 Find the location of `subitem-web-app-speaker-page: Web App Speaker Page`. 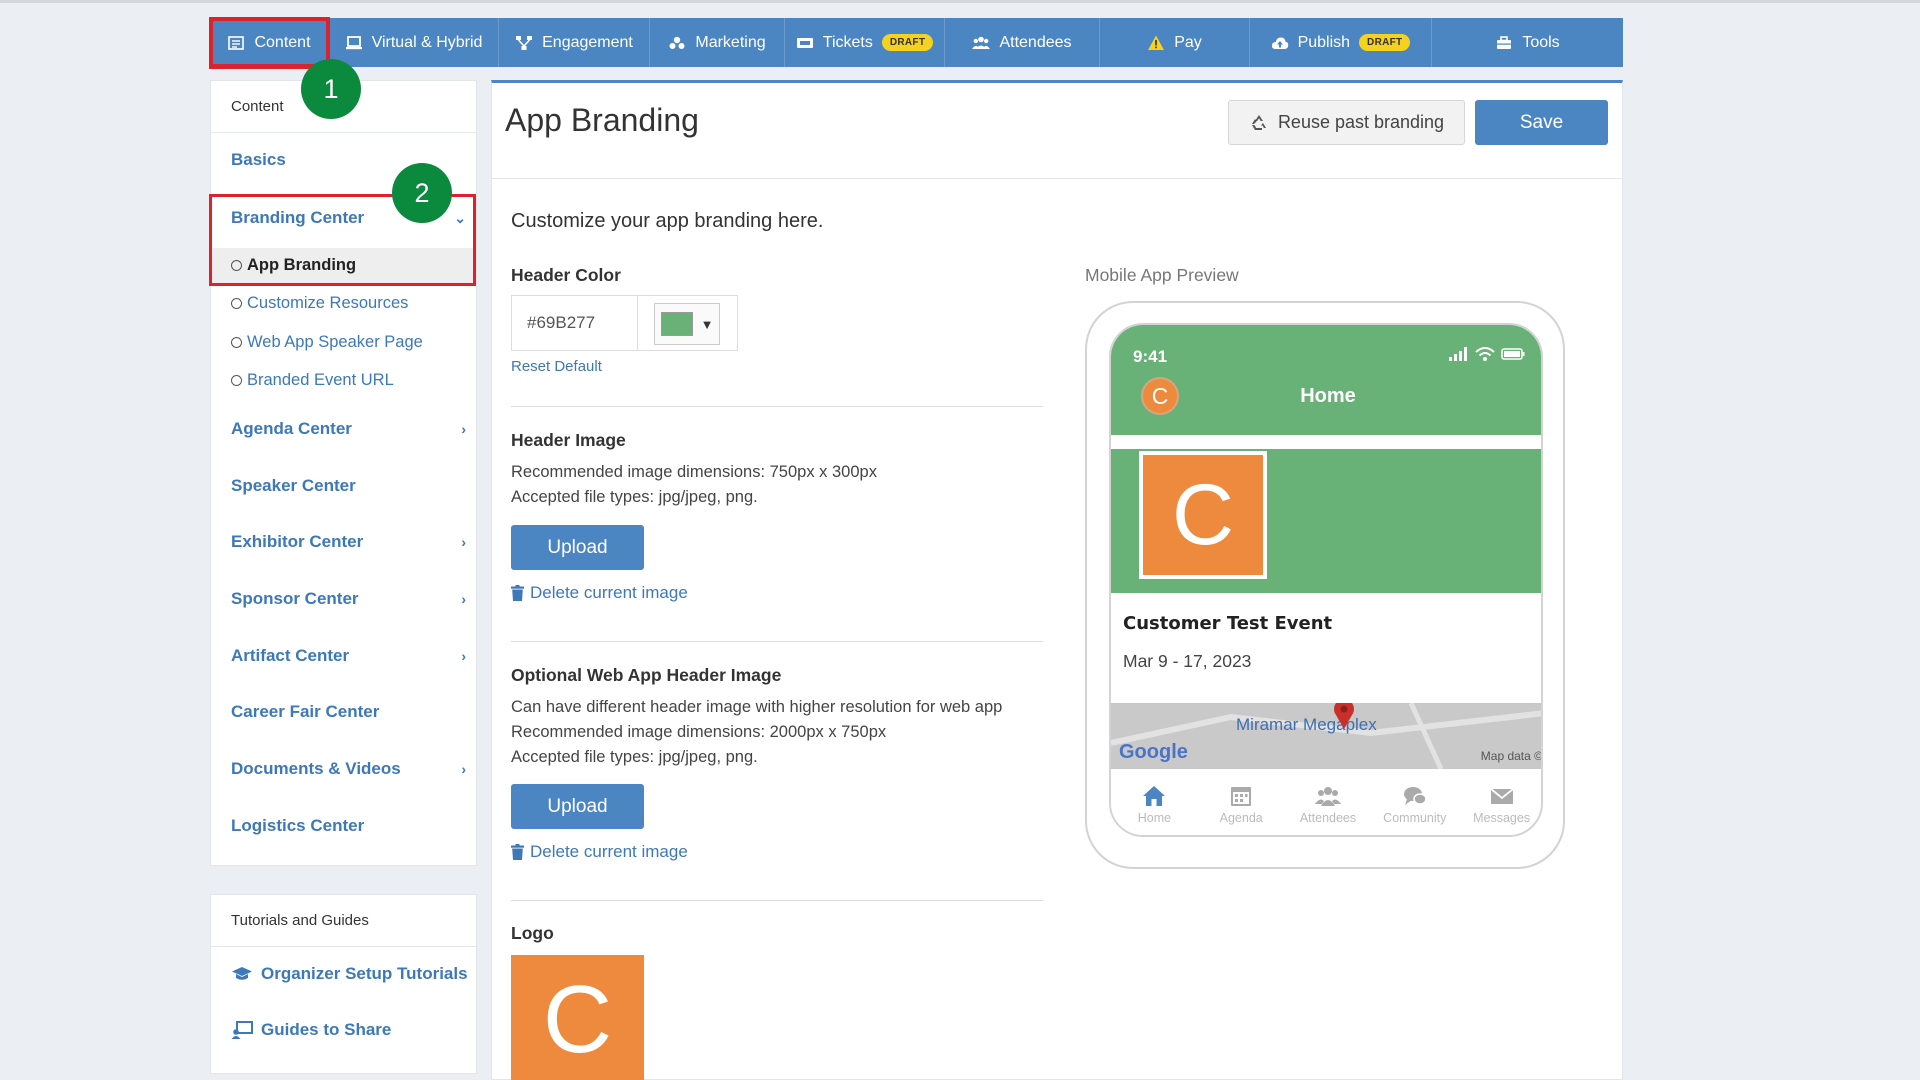

subitem-web-app-speaker-page: Web App Speaker Page is located at coordinates (327, 342).